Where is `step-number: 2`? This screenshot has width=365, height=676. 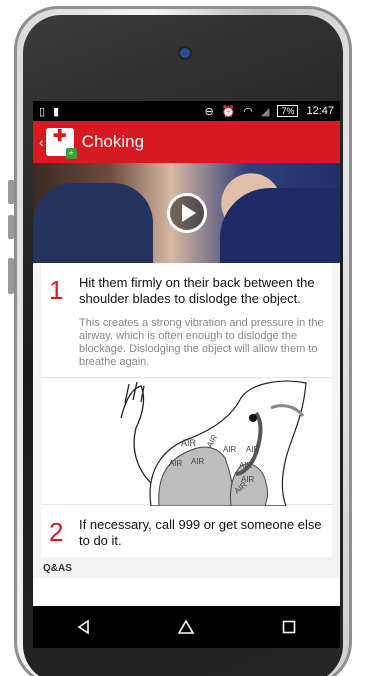 step-number: 2 is located at coordinates (56, 532).